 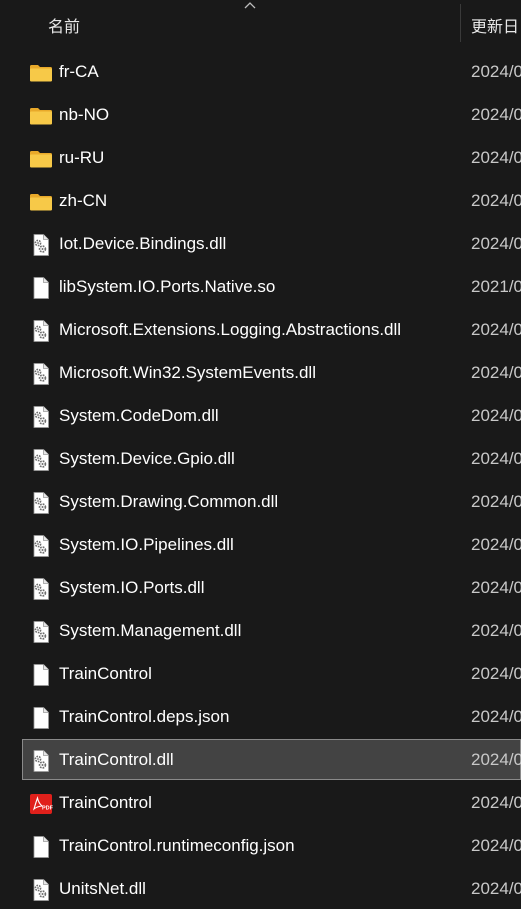 I want to click on file-name: nb-NO, so click(x=84, y=114).